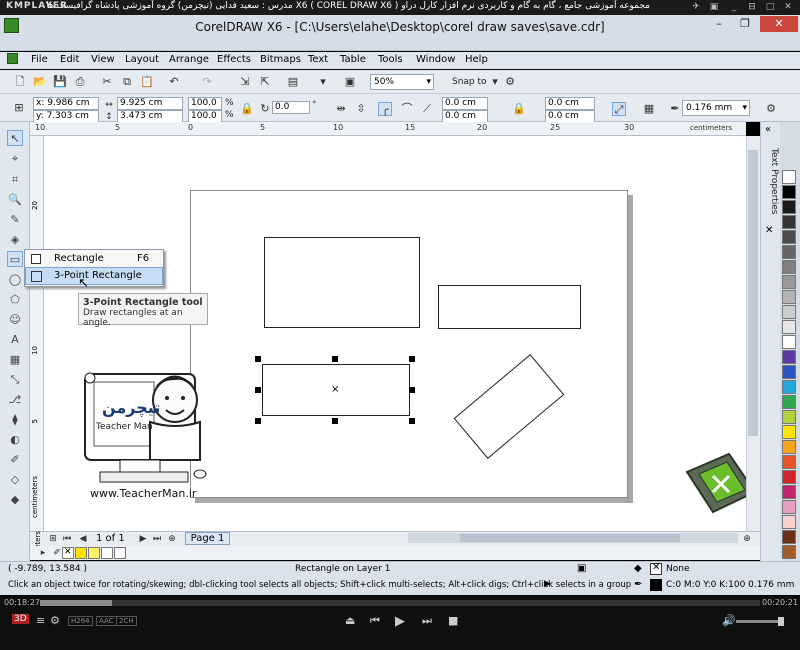 The height and width of the screenshot is (650, 800). I want to click on no-color-swatch: ✕, so click(68, 553).